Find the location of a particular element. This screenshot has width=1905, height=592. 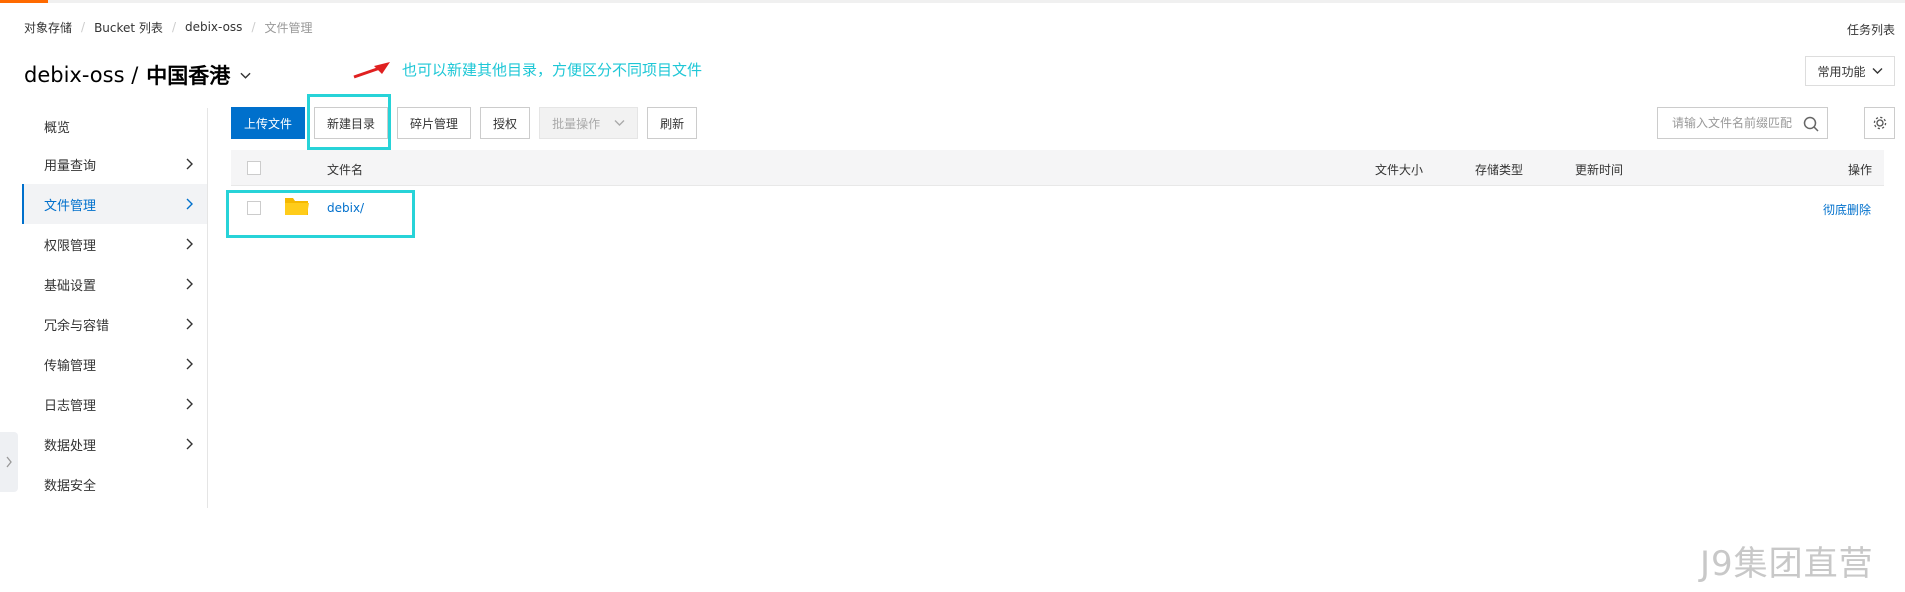

breadcrumb-bucket: debix-oss is located at coordinates (213, 27).